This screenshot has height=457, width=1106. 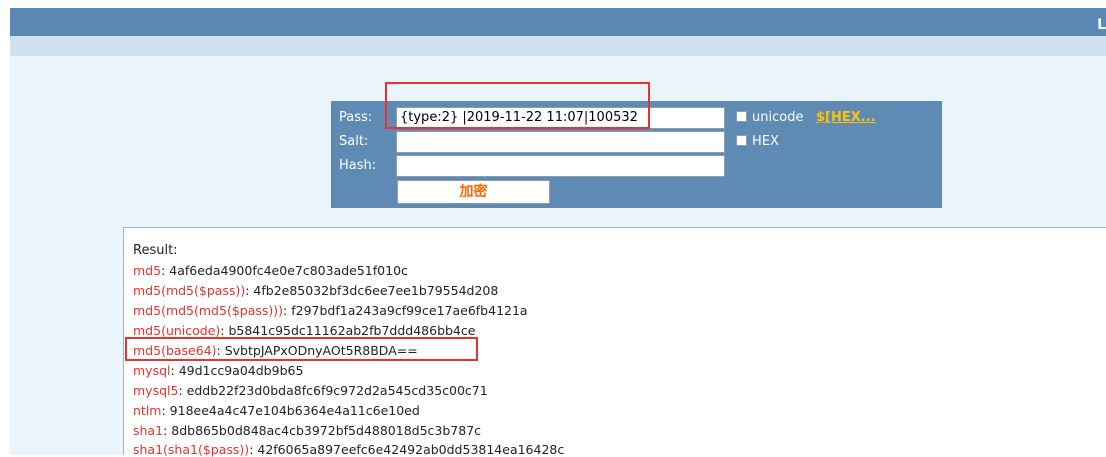 What do you see at coordinates (517, 105) in the screenshot?
I see `highlight-box-pass` at bounding box center [517, 105].